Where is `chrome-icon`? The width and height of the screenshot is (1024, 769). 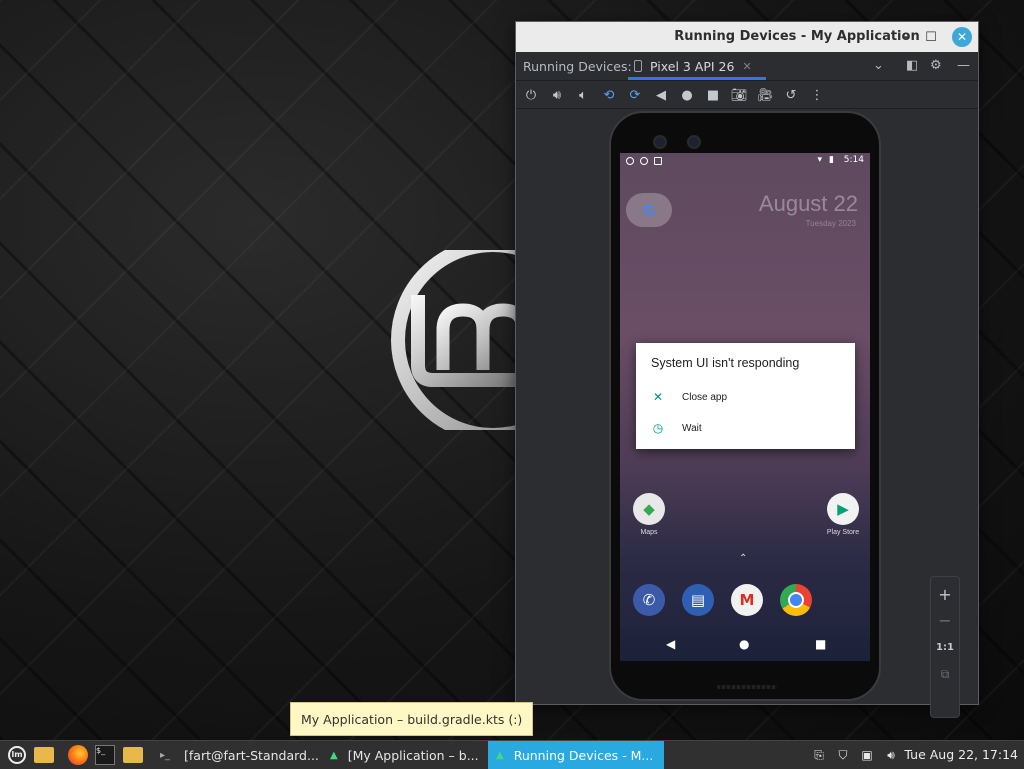 chrome-icon is located at coordinates (796, 600).